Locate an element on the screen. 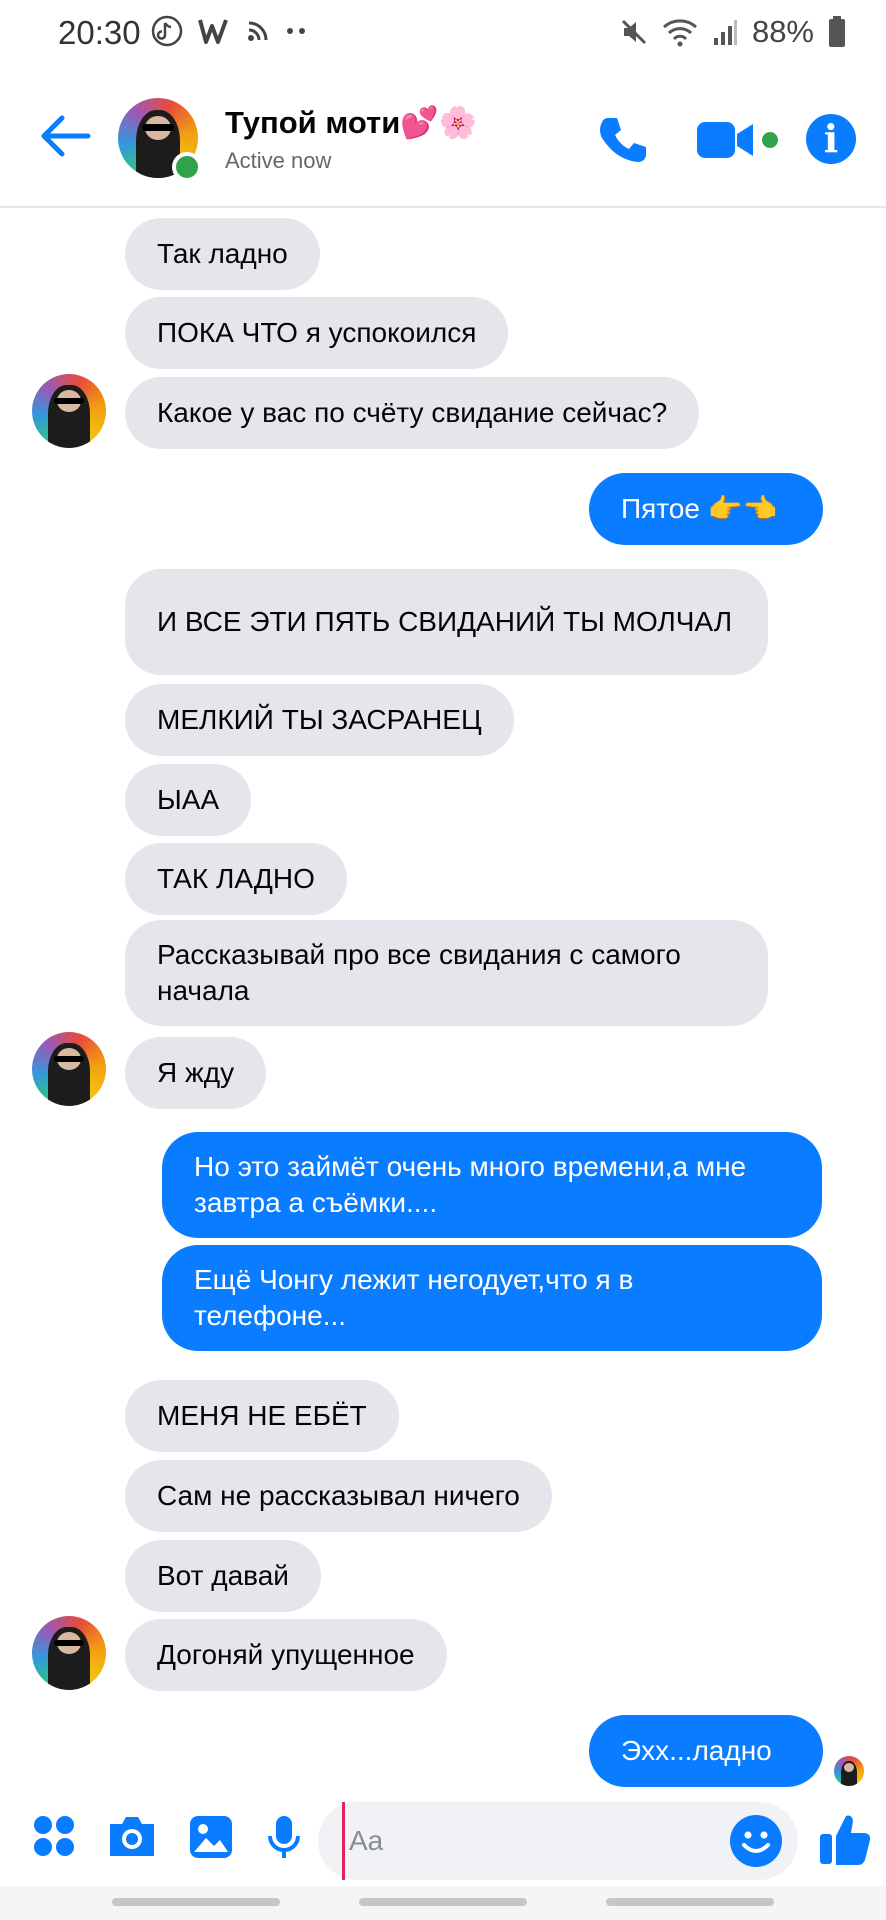  nav-home is located at coordinates (443, 1902).